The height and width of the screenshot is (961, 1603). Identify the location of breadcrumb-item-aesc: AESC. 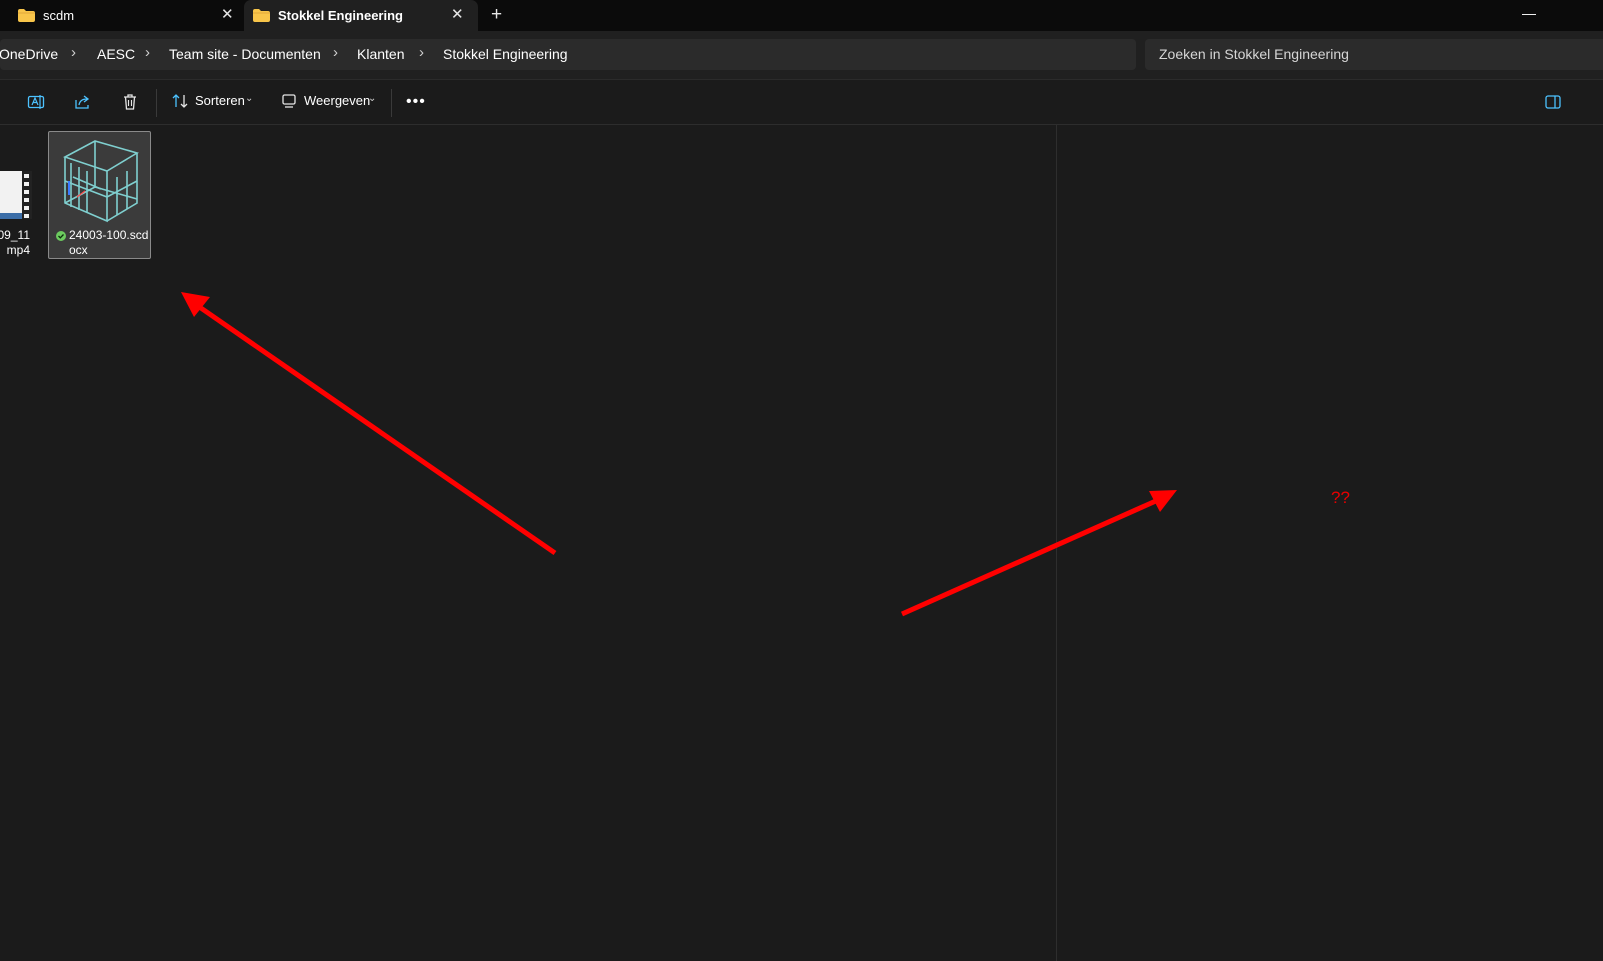
(116, 54).